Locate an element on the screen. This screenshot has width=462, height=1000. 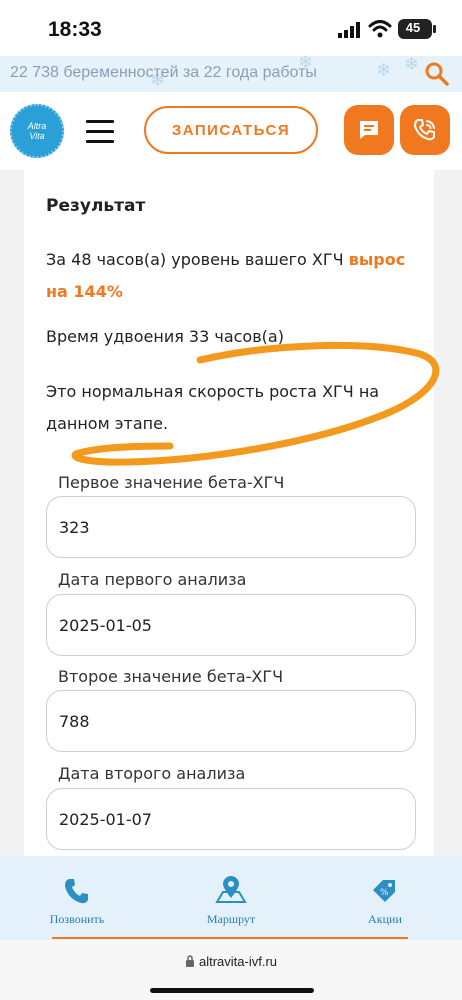
tags-icon: % is located at coordinates (384, 891).